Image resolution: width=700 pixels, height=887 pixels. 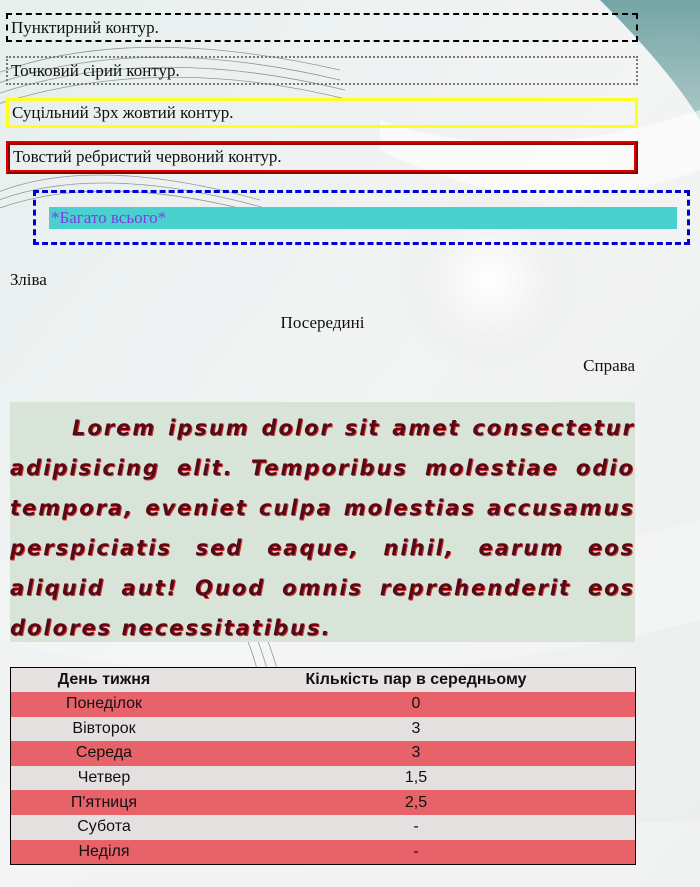 What do you see at coordinates (322, 322) in the screenshot?
I see `text-center: Посередині` at bounding box center [322, 322].